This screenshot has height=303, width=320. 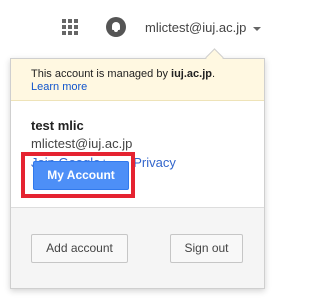 I want to click on account-switcher: mlictest@iuj.ac.jp, so click(x=203, y=28).